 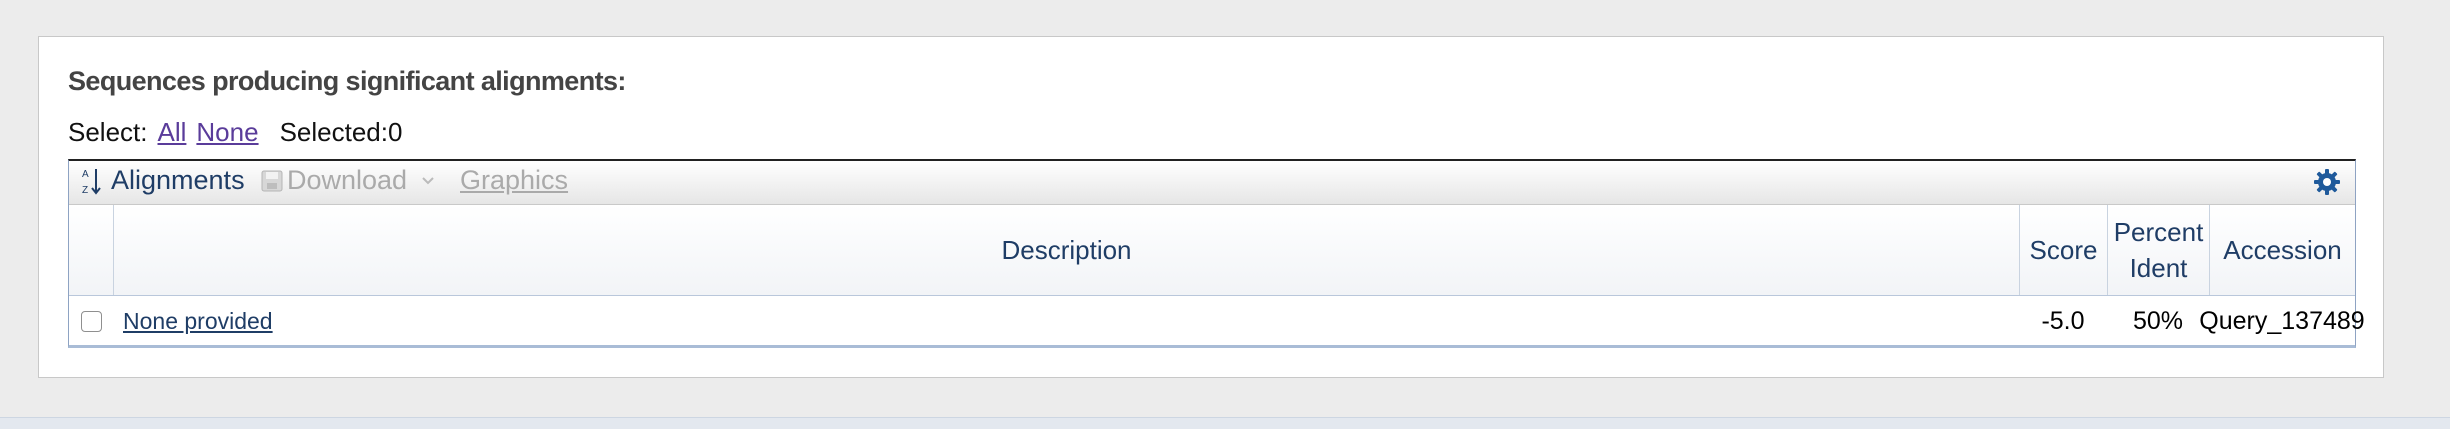 I want to click on sort-icon: A Z, so click(x=92, y=181).